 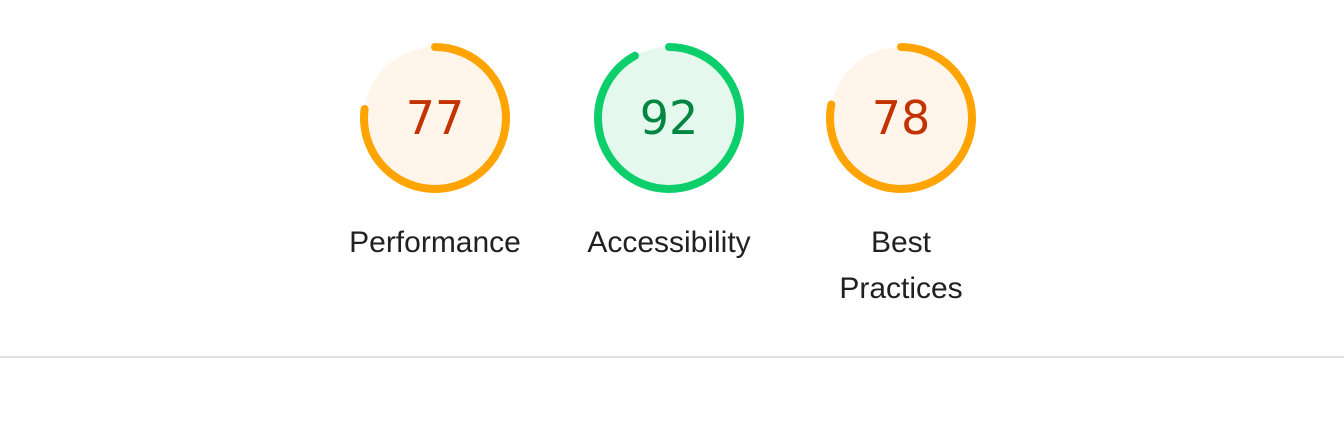 What do you see at coordinates (901, 265) in the screenshot?
I see `best-practices-label: Best Practices` at bounding box center [901, 265].